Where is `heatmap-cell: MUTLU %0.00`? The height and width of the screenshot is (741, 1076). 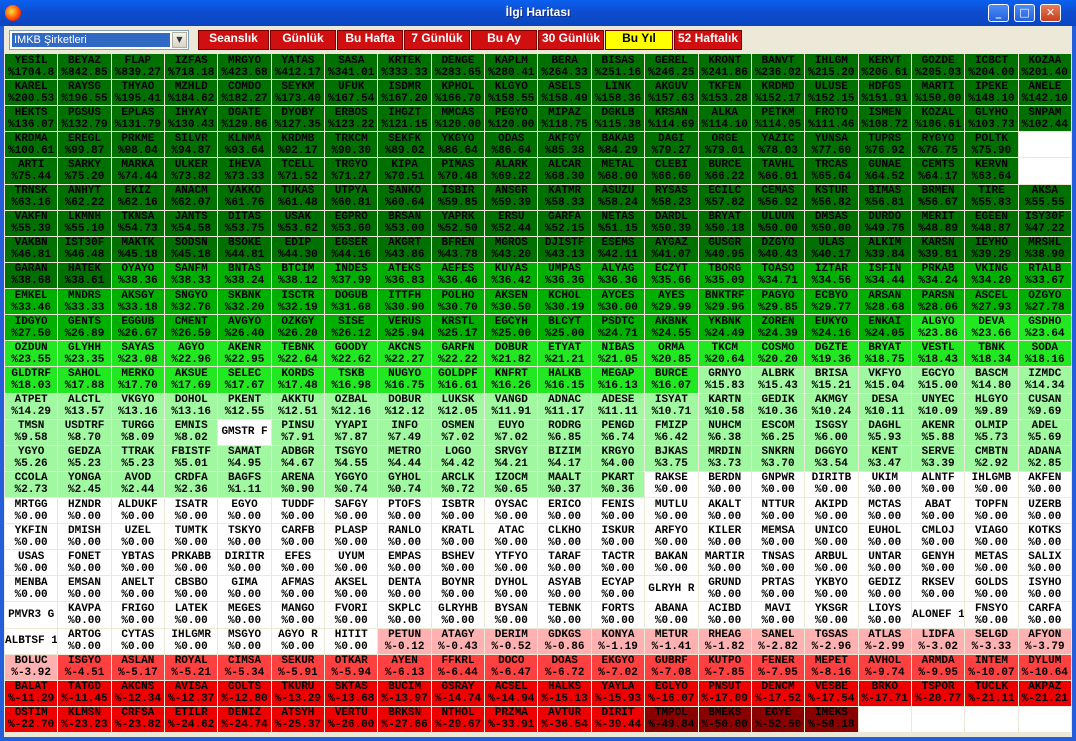 heatmap-cell: MUTLU %0.00 is located at coordinates (671, 510).